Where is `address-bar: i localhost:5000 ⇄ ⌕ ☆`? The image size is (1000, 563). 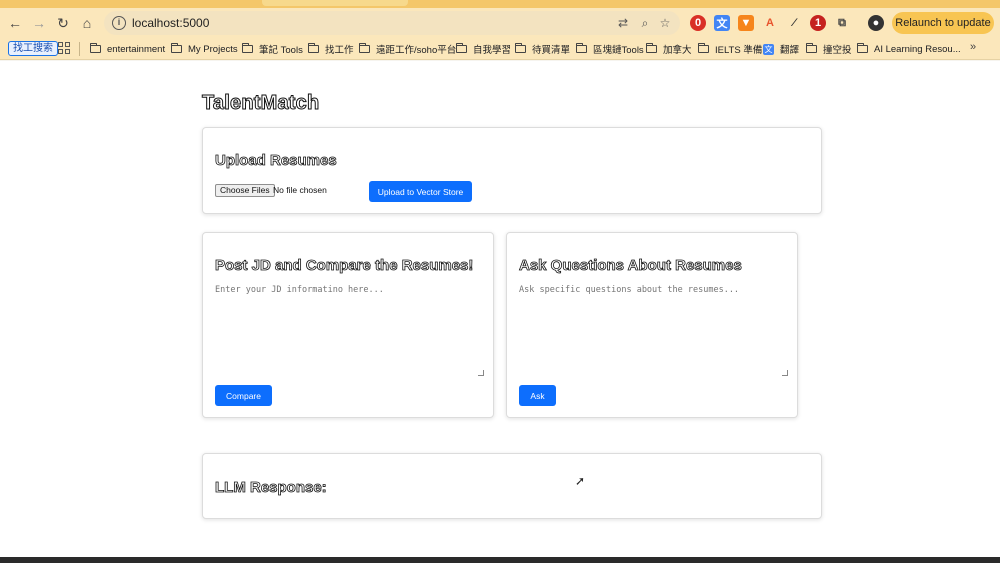 address-bar: i localhost:5000 ⇄ ⌕ ☆ is located at coordinates (392, 23).